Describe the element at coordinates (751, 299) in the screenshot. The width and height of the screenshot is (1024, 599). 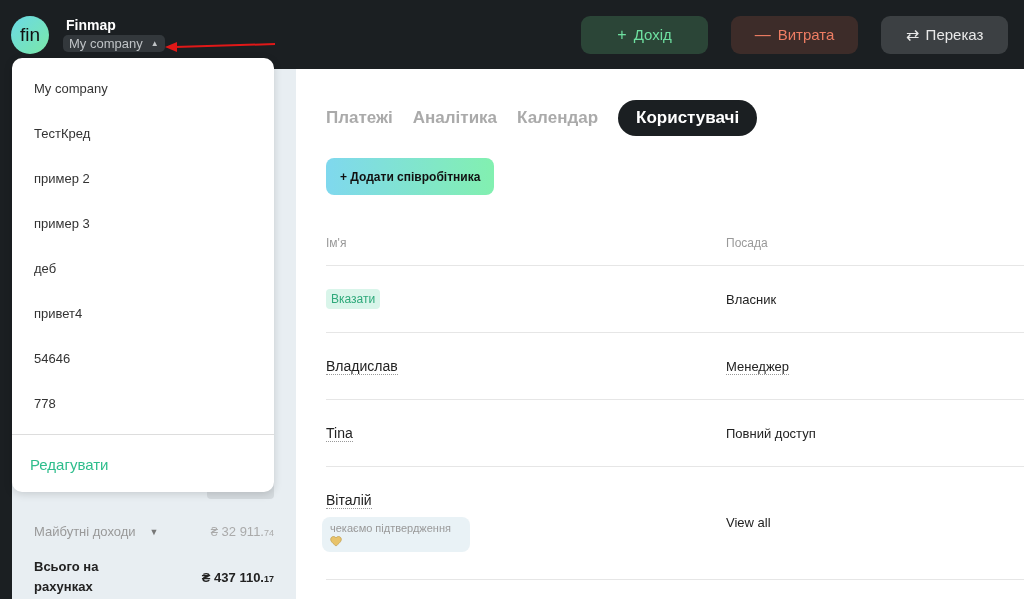
I see `role-text: Власник` at that location.